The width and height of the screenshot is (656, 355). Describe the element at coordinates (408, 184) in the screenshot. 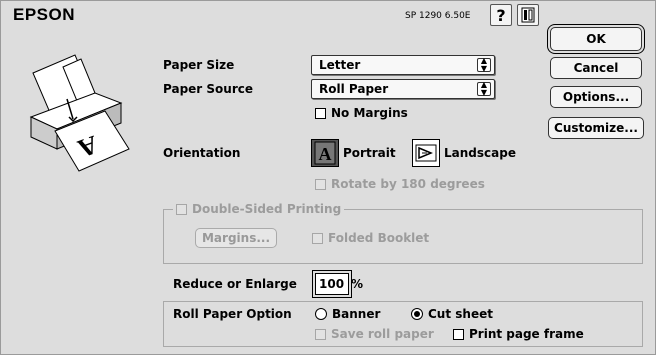

I see `rotate-180-label: Rotate by 180 degrees` at that location.